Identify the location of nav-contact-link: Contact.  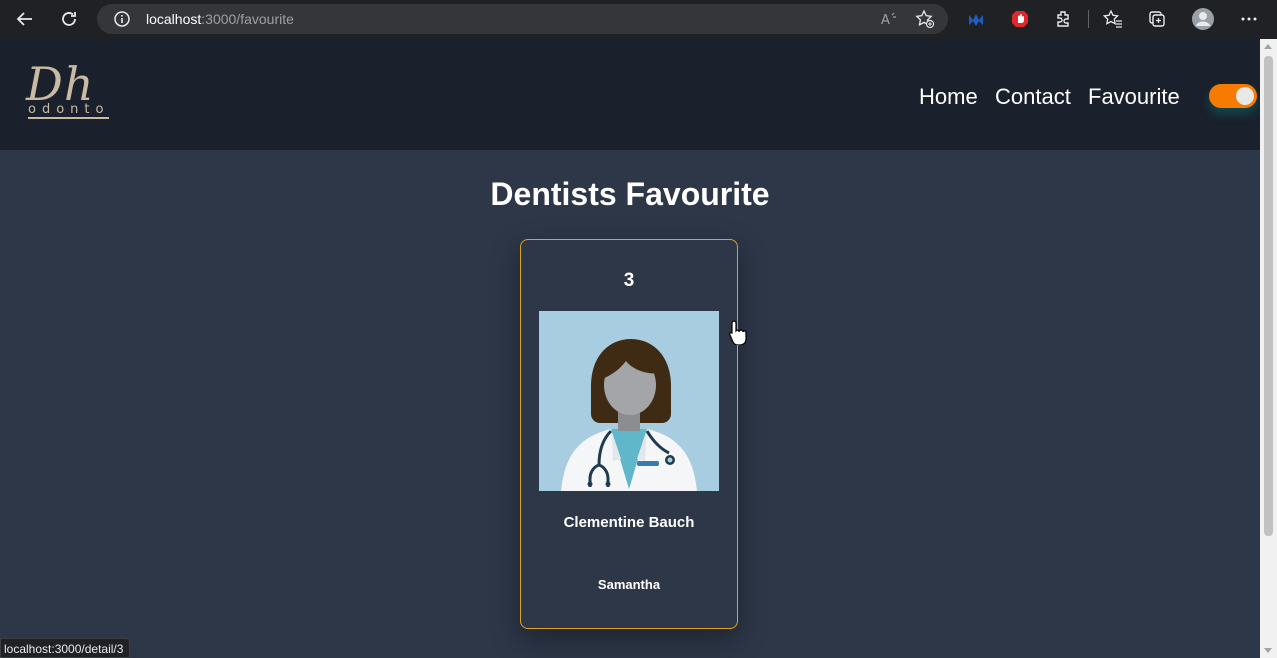
(1033, 97).